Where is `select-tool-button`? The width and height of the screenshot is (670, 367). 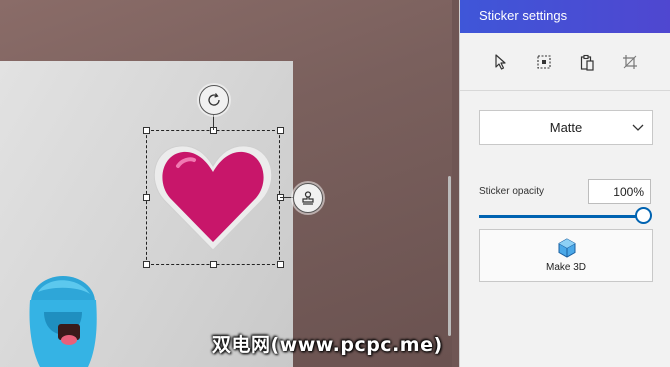
select-tool-button is located at coordinates (501, 62).